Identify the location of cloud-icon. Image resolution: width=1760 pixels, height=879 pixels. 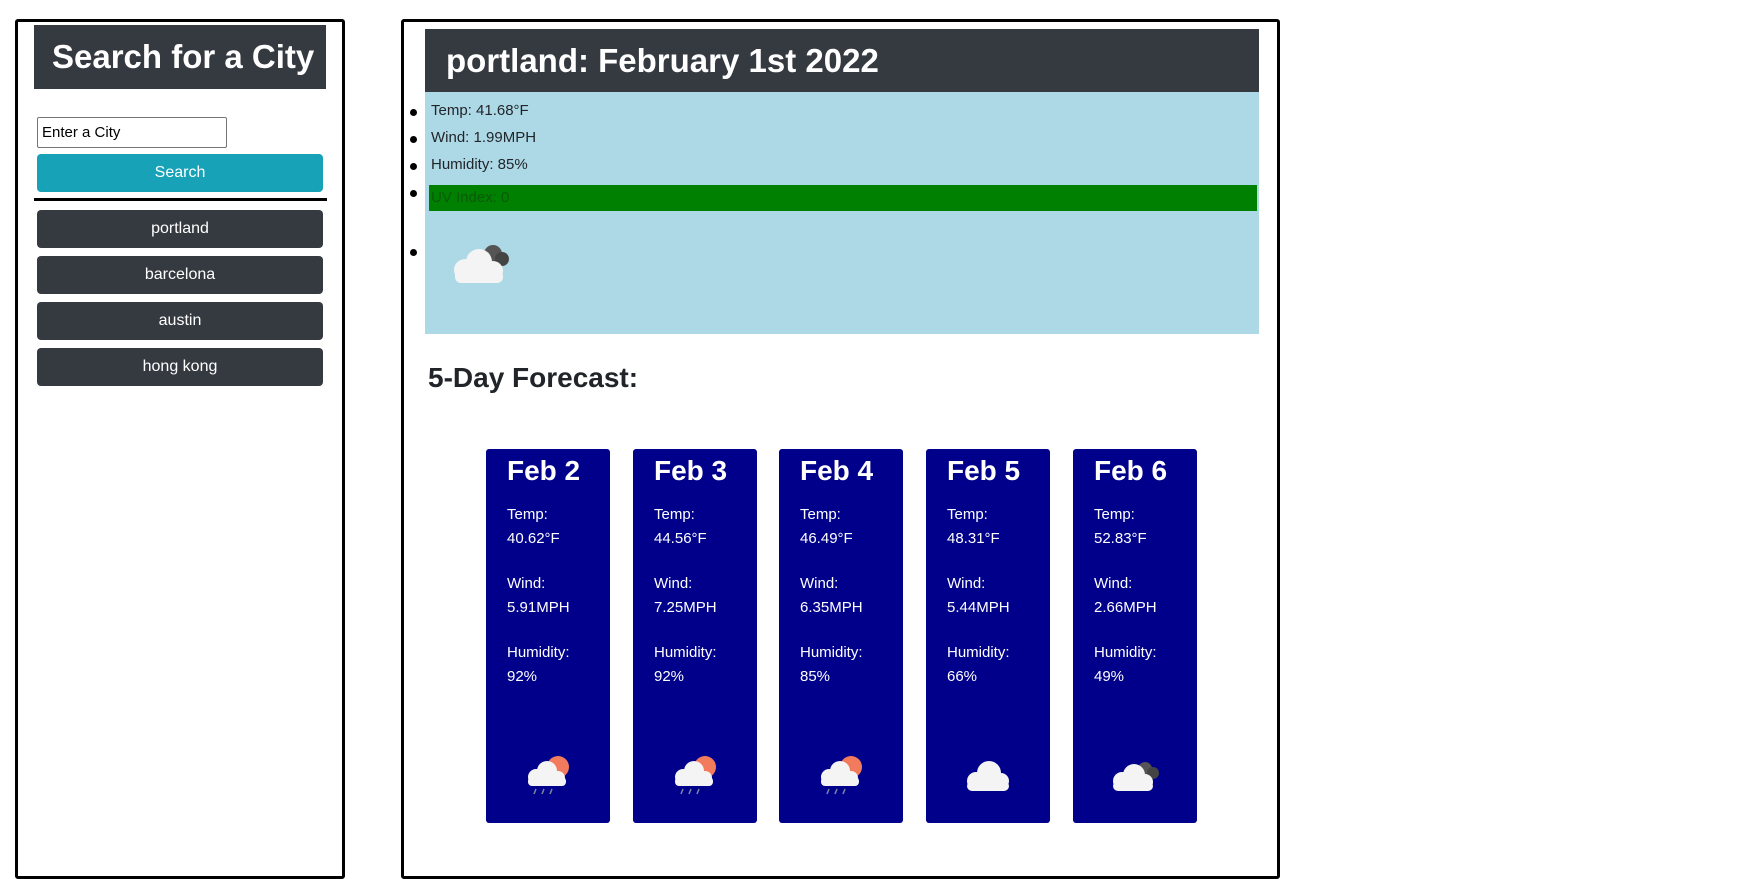
(988, 776).